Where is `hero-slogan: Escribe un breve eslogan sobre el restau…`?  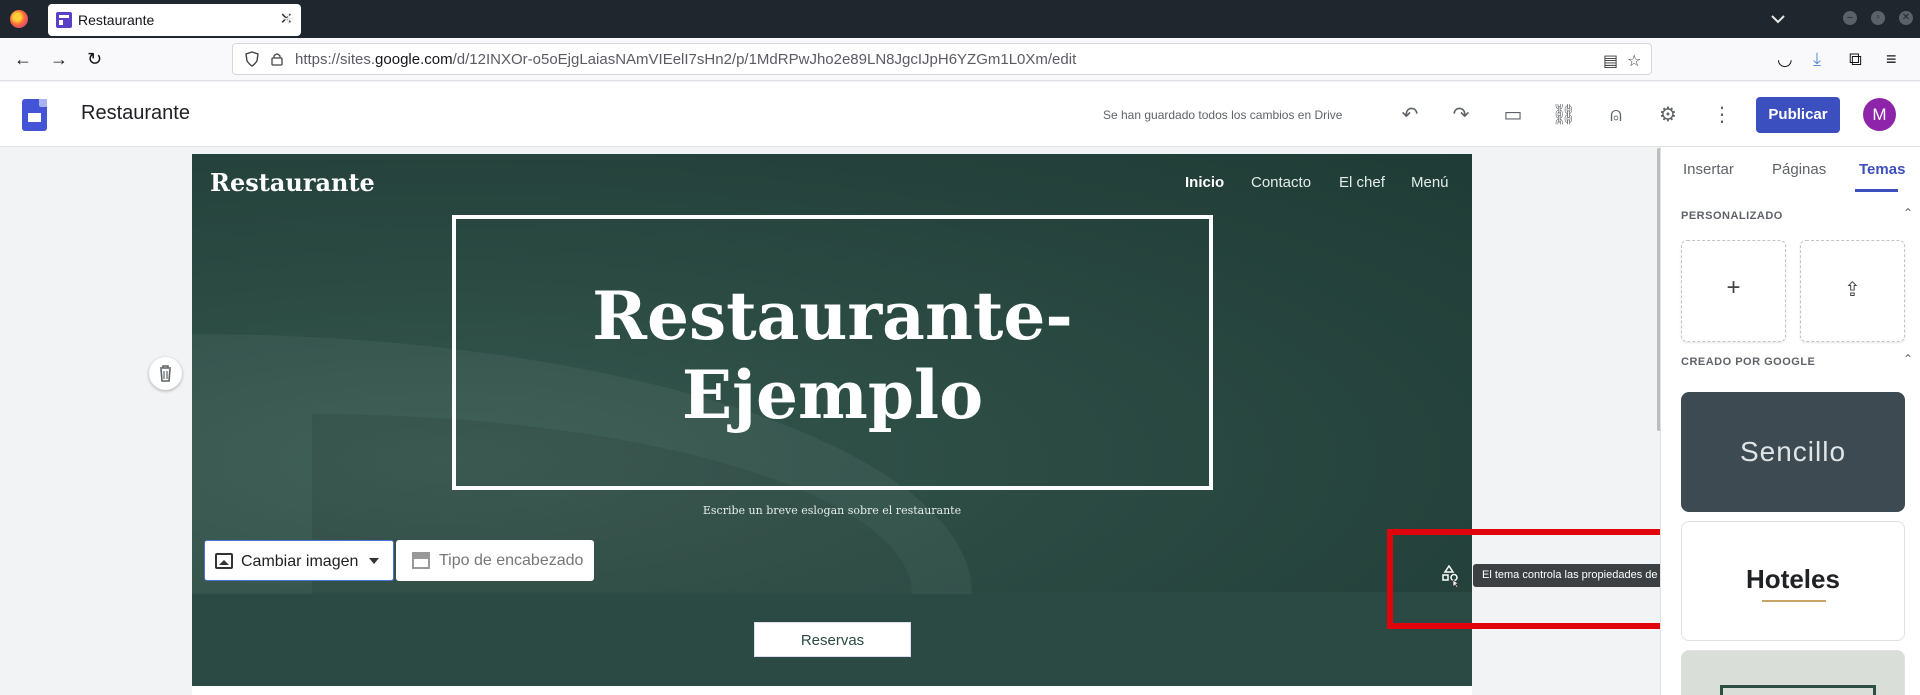 hero-slogan: Escribe un breve eslogan sobre el restau… is located at coordinates (832, 510).